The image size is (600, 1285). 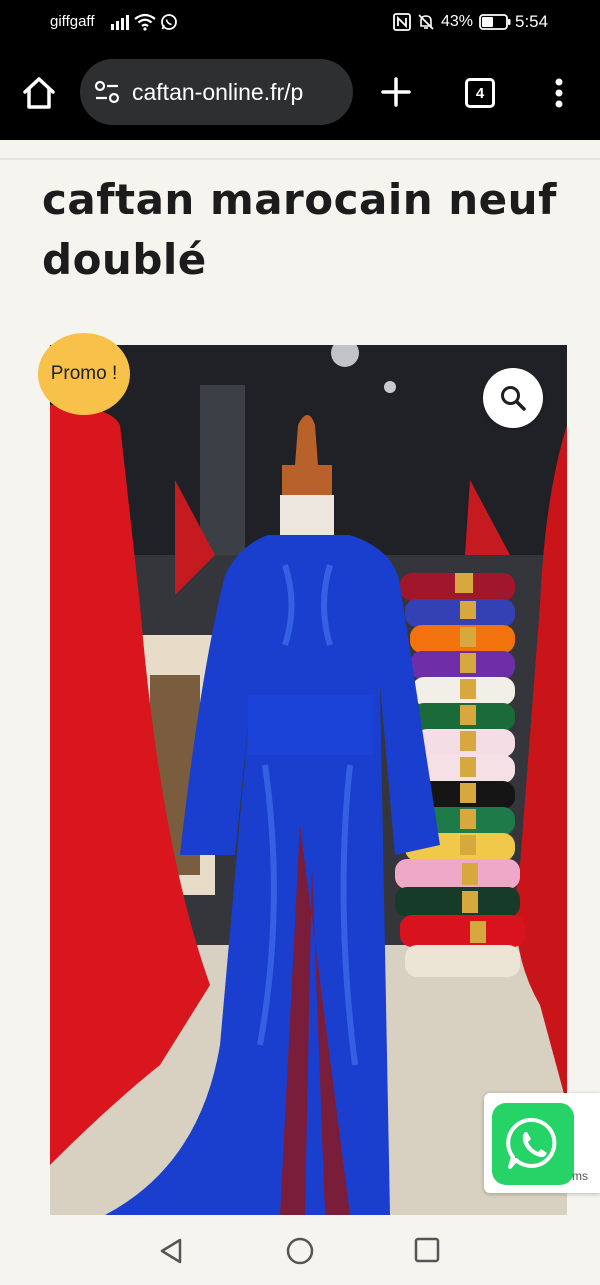 I want to click on carrier-name: giffgaff, so click(x=72, y=21).